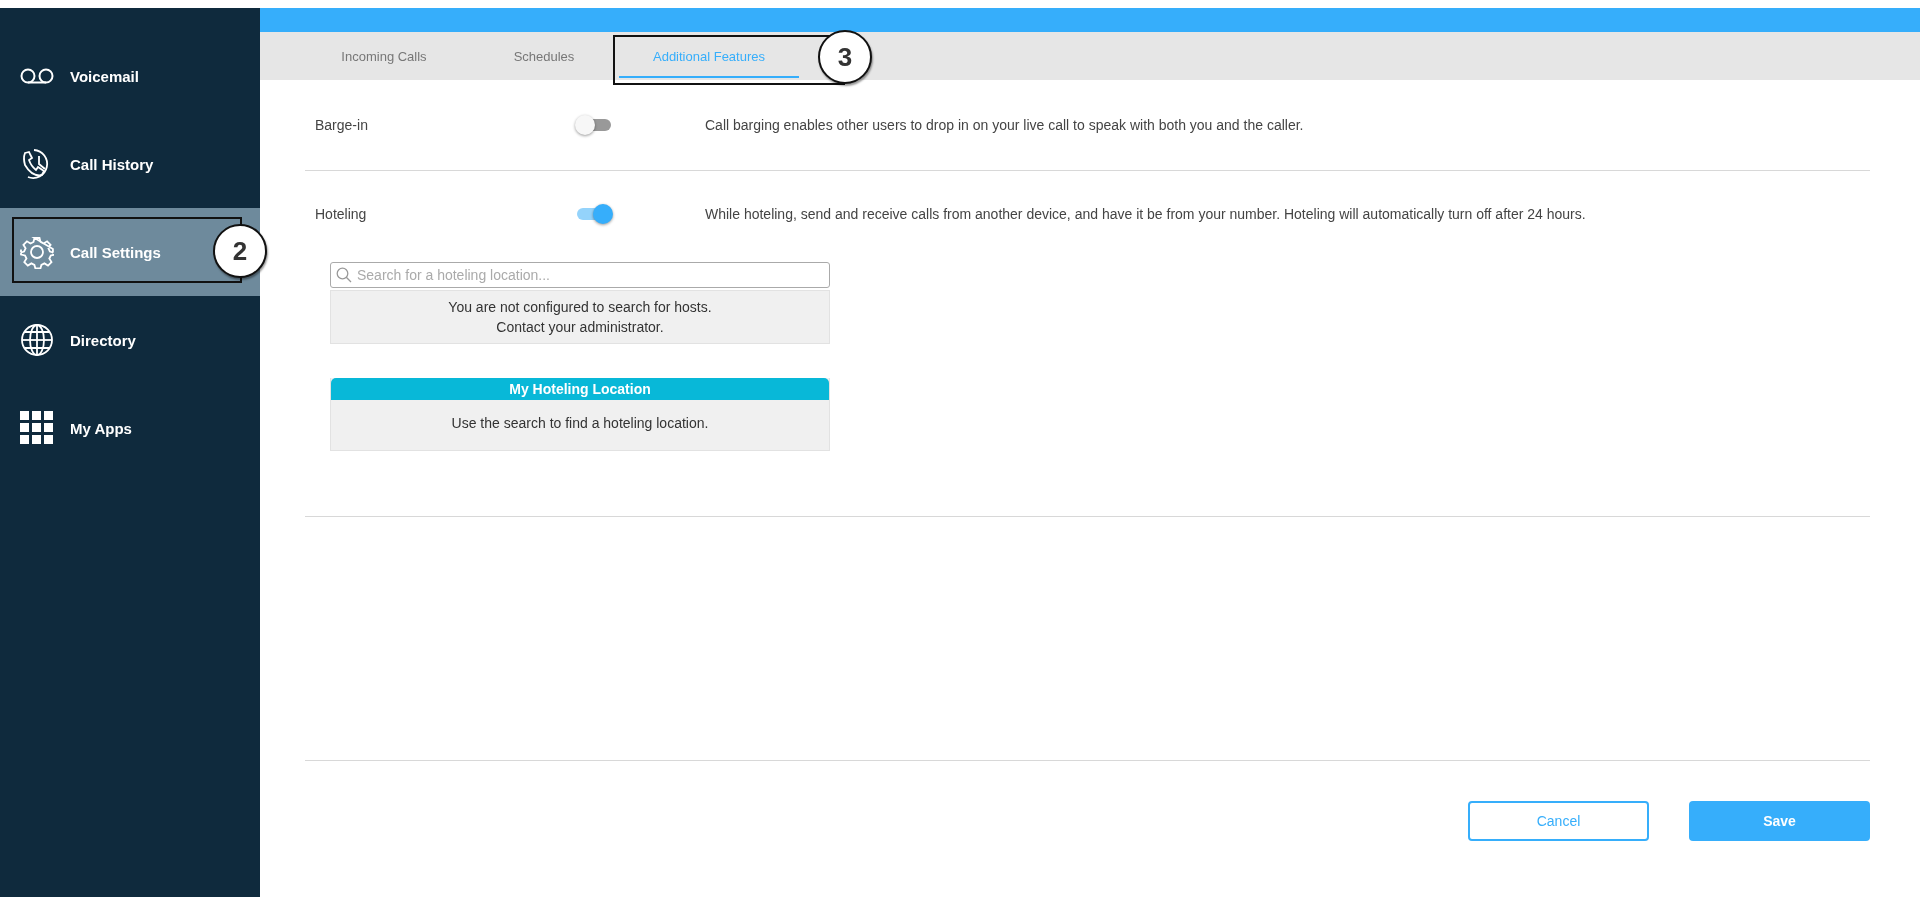 This screenshot has width=1920, height=897. What do you see at coordinates (37, 76) in the screenshot?
I see `voicemail-icon` at bounding box center [37, 76].